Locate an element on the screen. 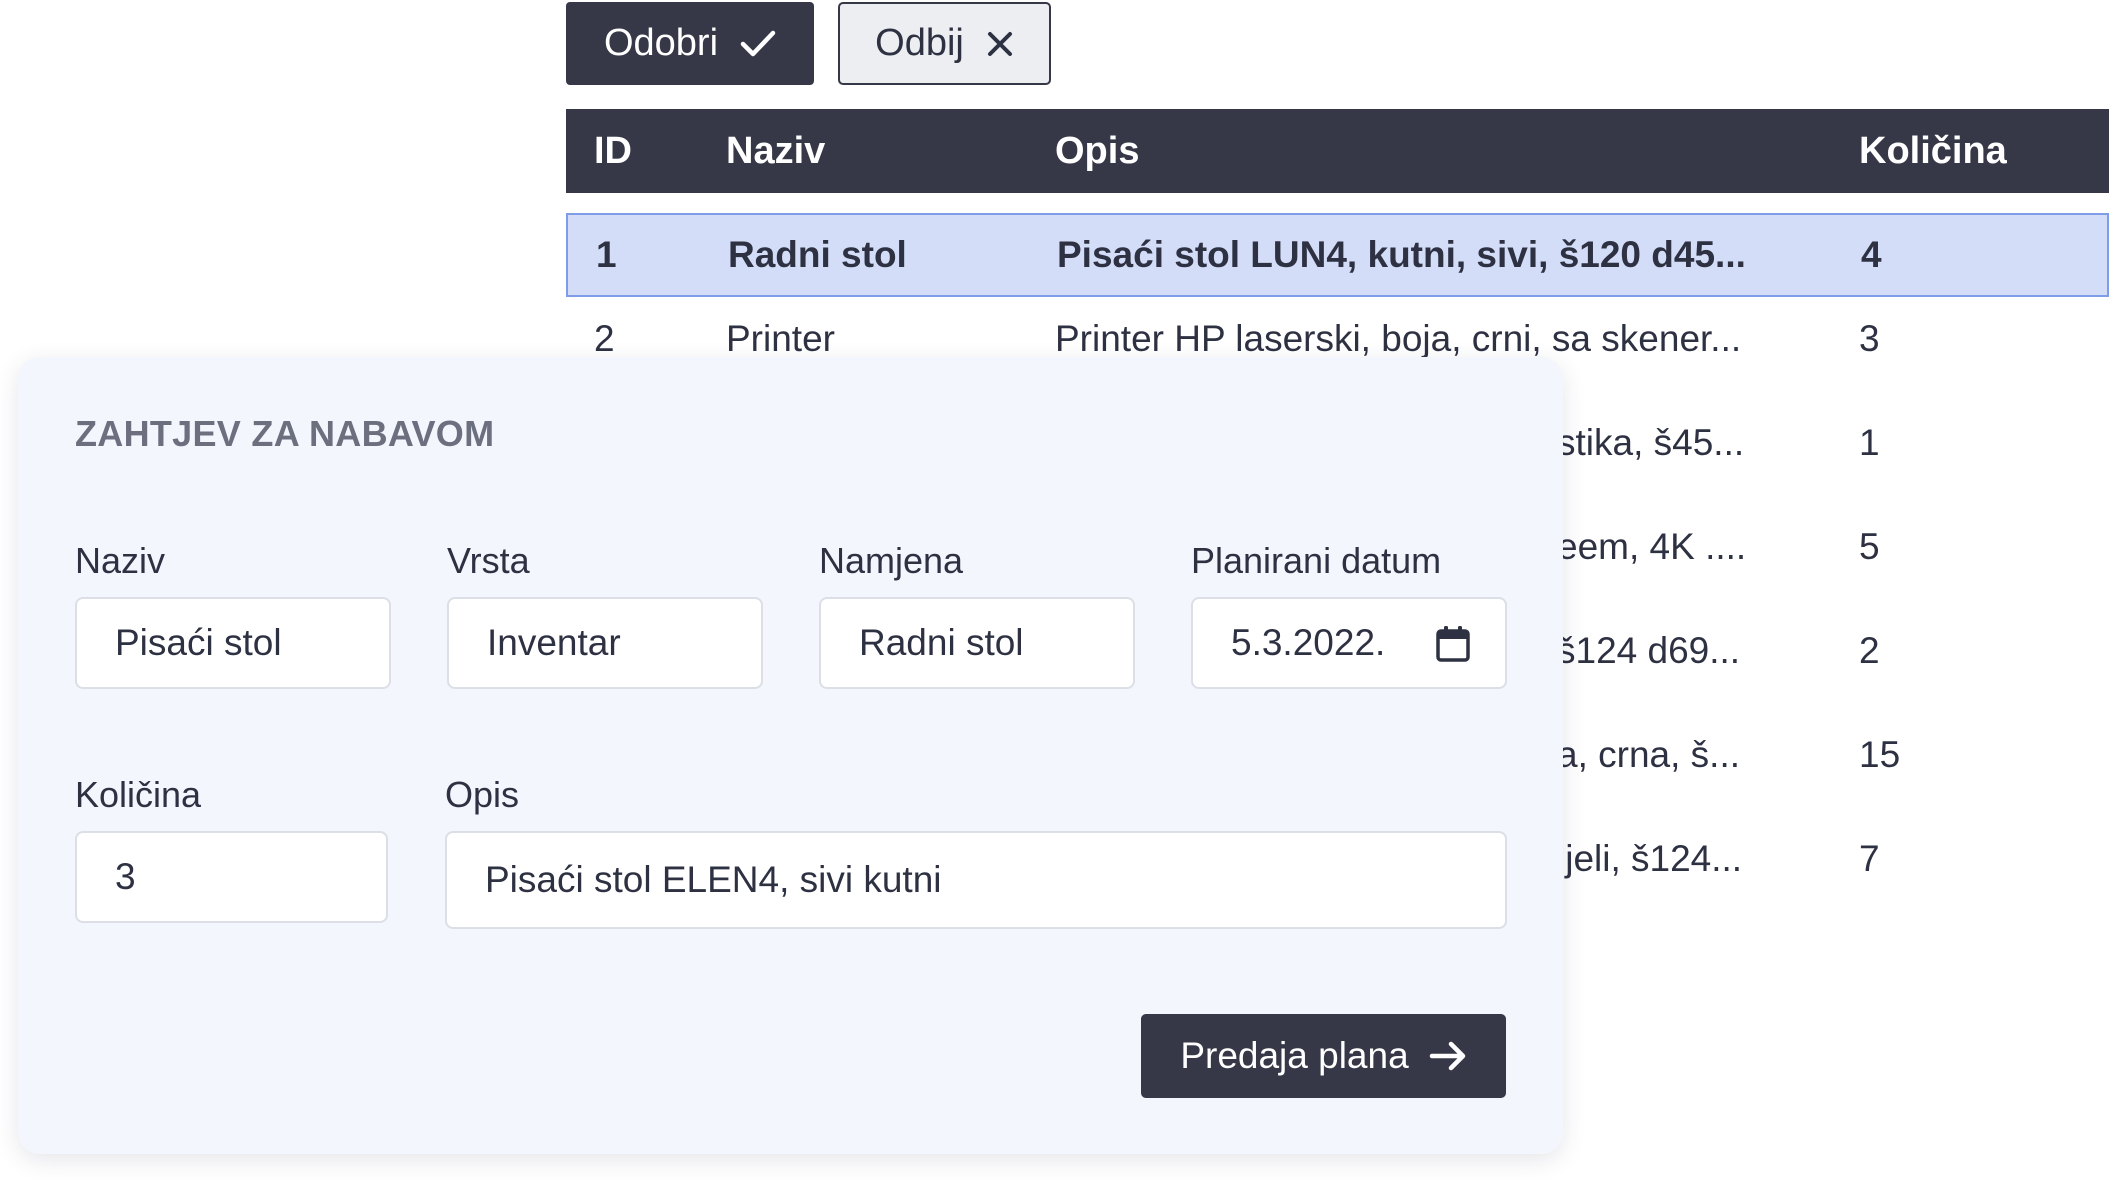 The width and height of the screenshot is (2109, 1184). vrsta-value: Inventar is located at coordinates (554, 642).